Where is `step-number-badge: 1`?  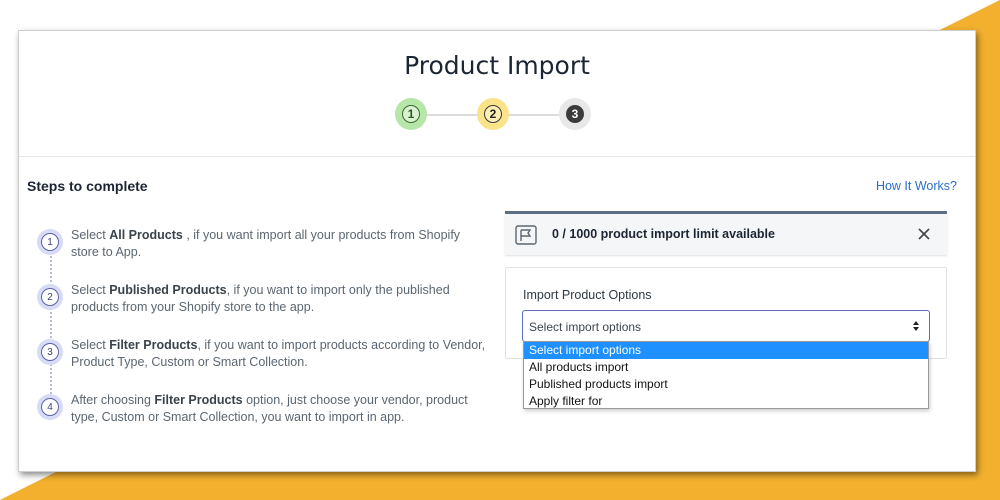
step-number-badge: 1 is located at coordinates (50, 242).